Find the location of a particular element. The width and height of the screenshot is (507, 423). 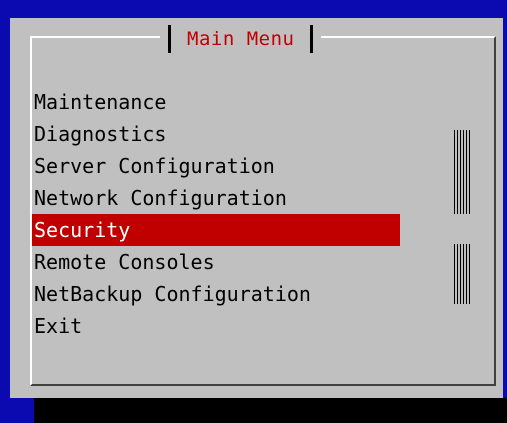

menu-item-security: Security is located at coordinates (216, 230).